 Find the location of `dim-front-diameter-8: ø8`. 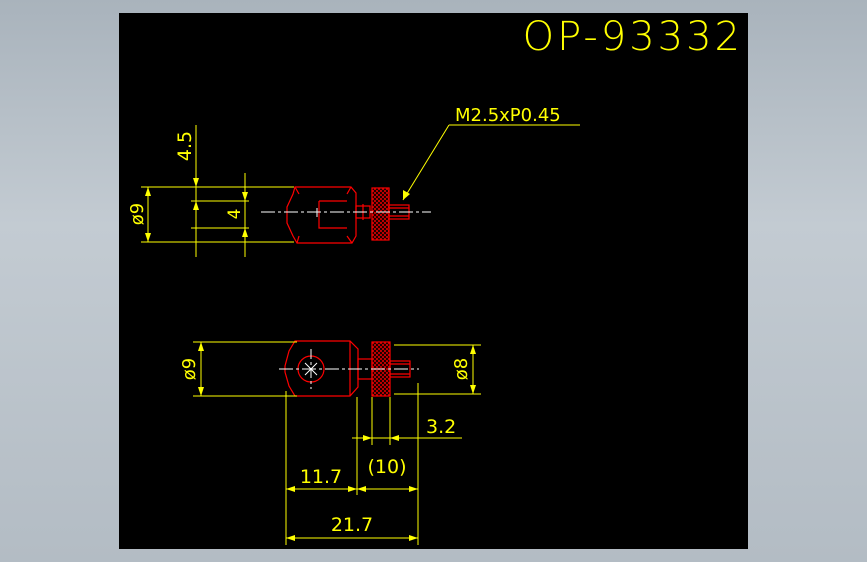

dim-front-diameter-8: ø8 is located at coordinates (461, 369).